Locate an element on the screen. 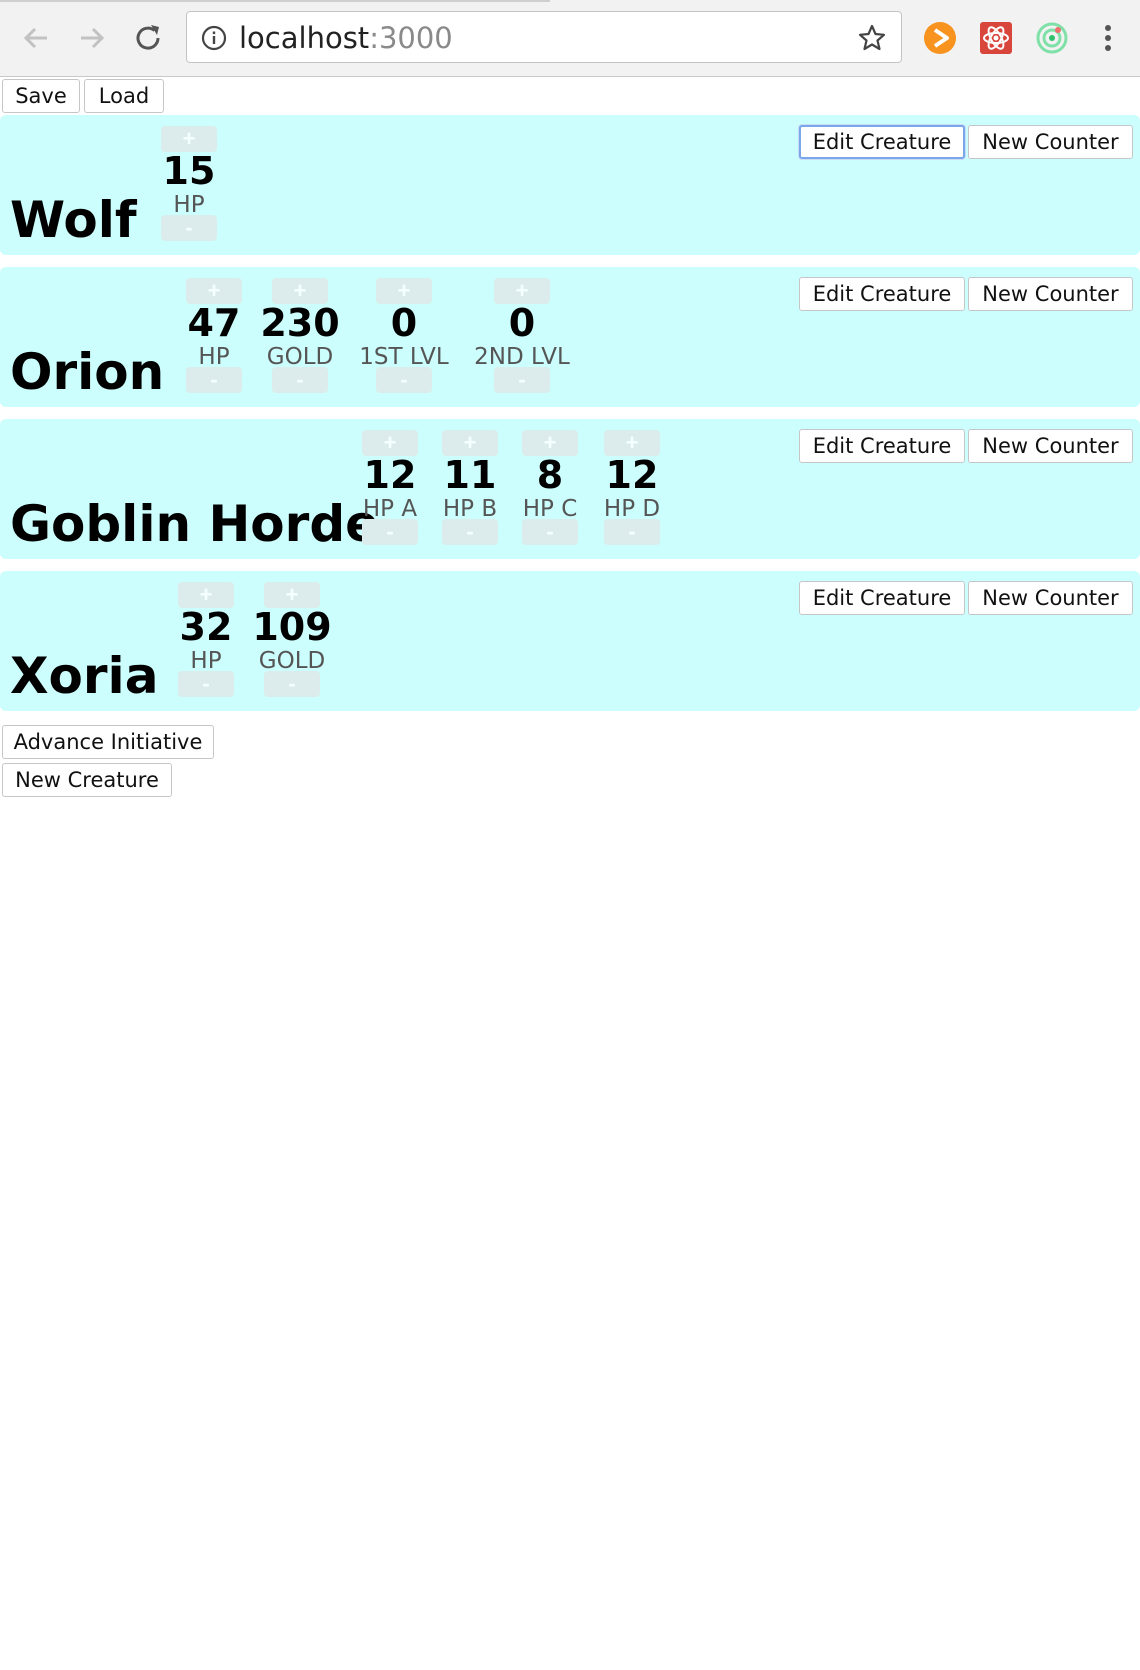  save-button: Save is located at coordinates (41, 96).